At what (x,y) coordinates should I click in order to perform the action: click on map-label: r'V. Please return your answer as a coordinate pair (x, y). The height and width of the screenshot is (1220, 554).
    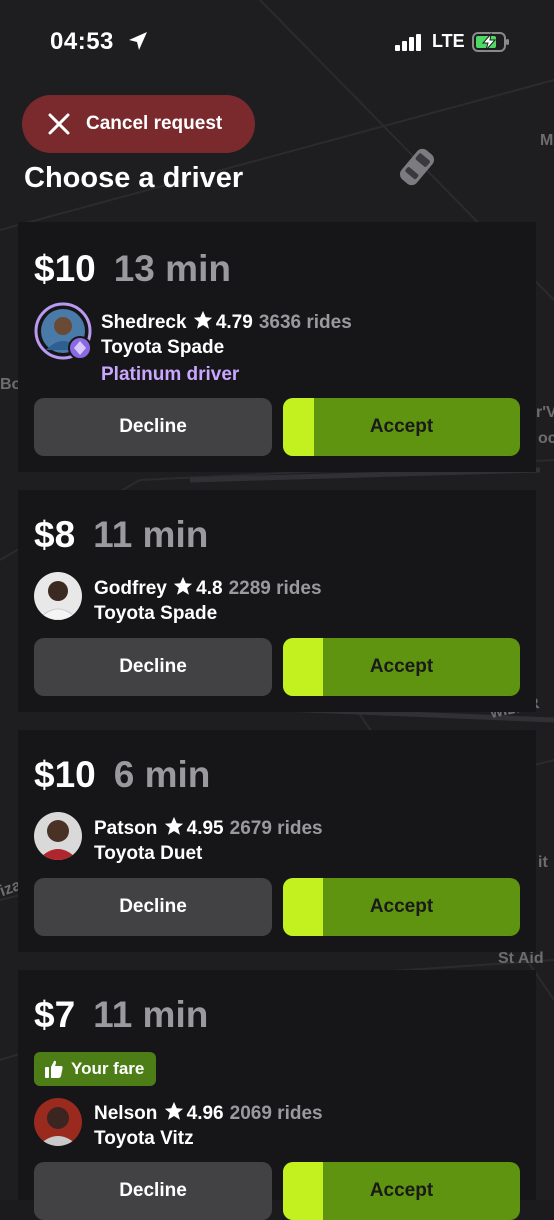
    Looking at the image, I should click on (545, 412).